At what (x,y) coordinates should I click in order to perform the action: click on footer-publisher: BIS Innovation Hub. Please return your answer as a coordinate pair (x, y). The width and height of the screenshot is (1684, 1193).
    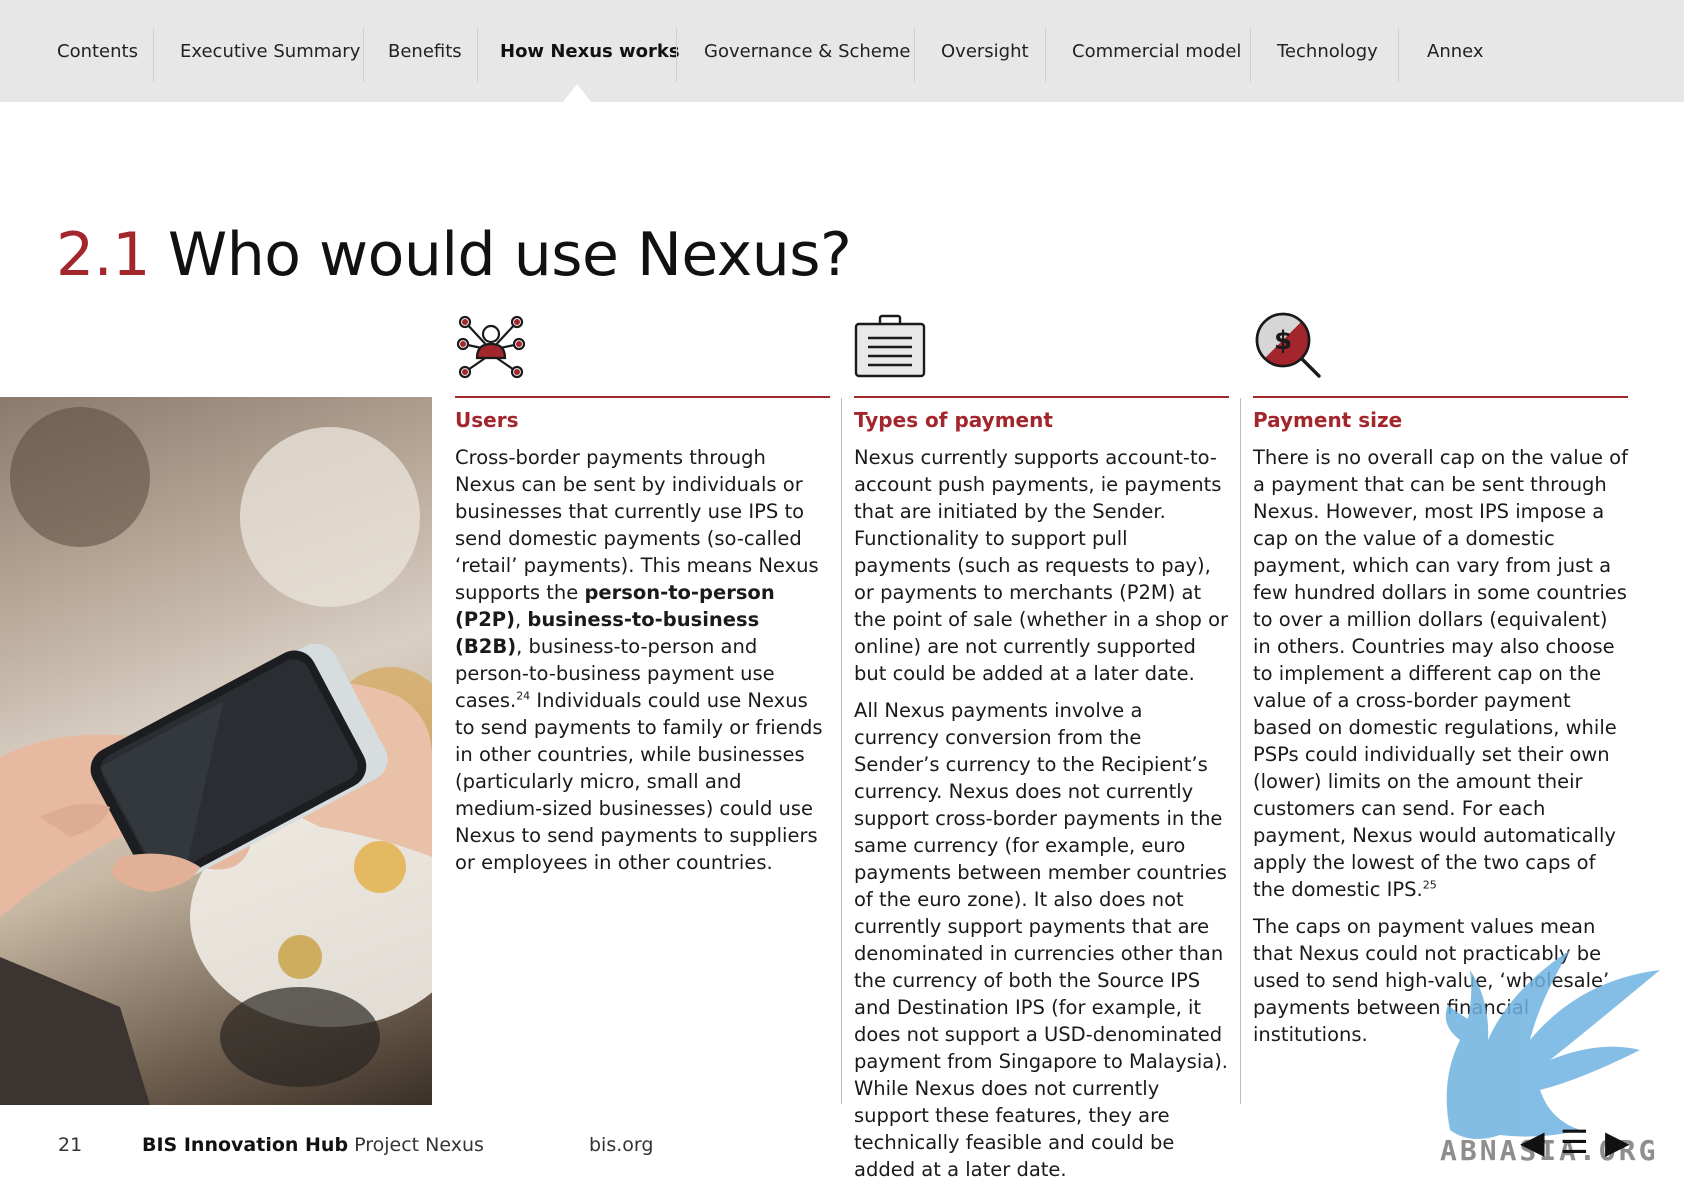
    Looking at the image, I should click on (245, 1145).